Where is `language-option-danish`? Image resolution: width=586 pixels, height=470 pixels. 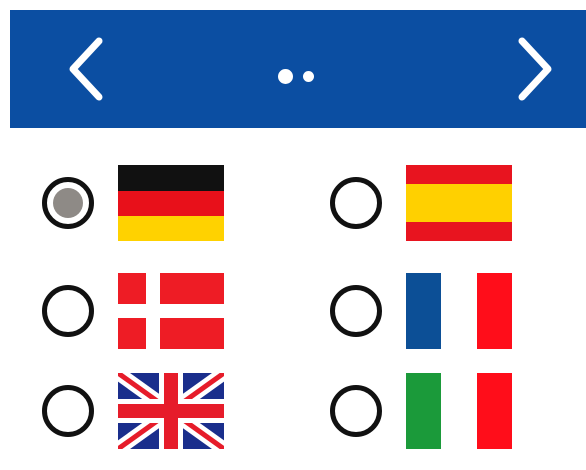
language-option-danish is located at coordinates (133, 311).